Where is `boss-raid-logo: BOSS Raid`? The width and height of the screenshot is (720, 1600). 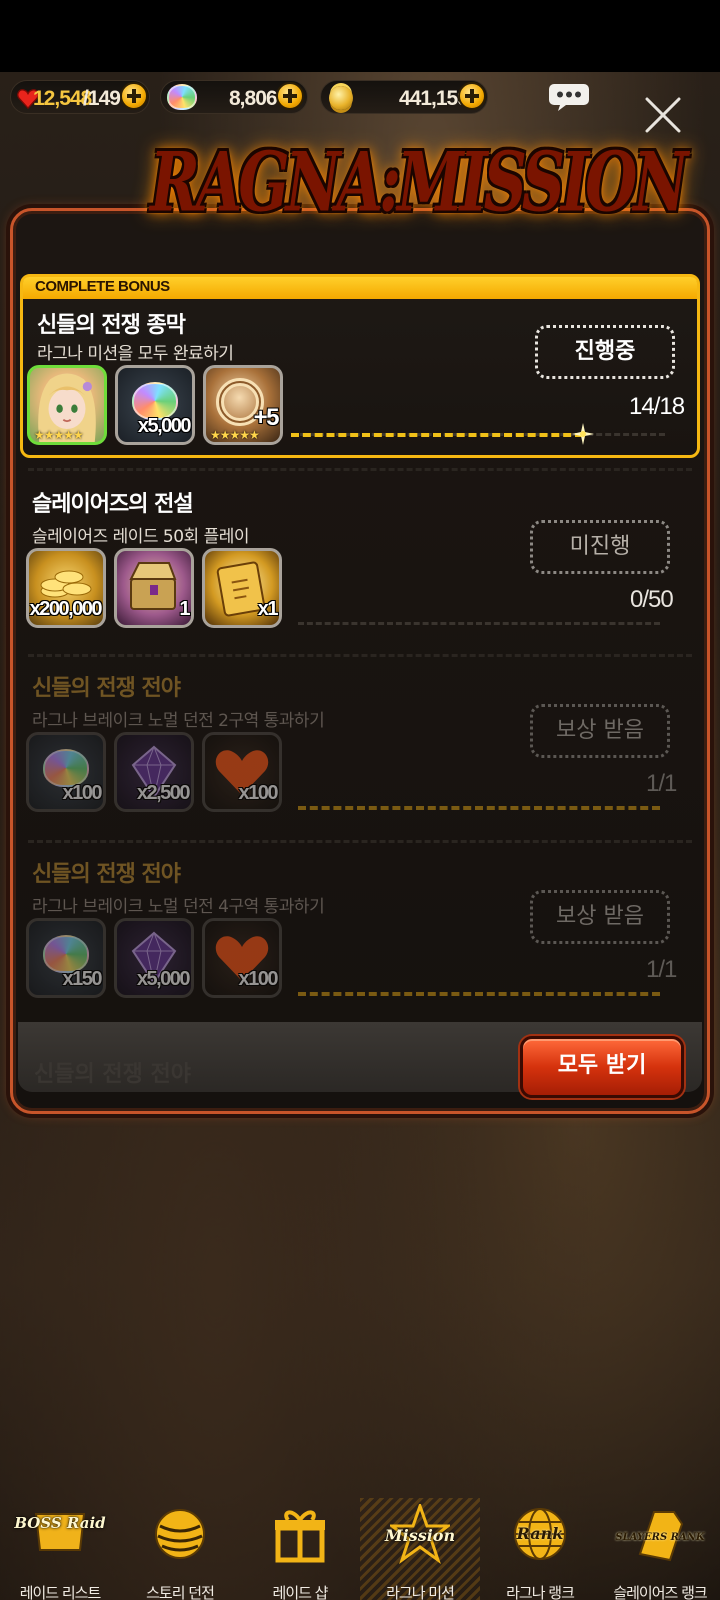
boss-raid-logo: BOSS Raid is located at coordinates (60, 1523).